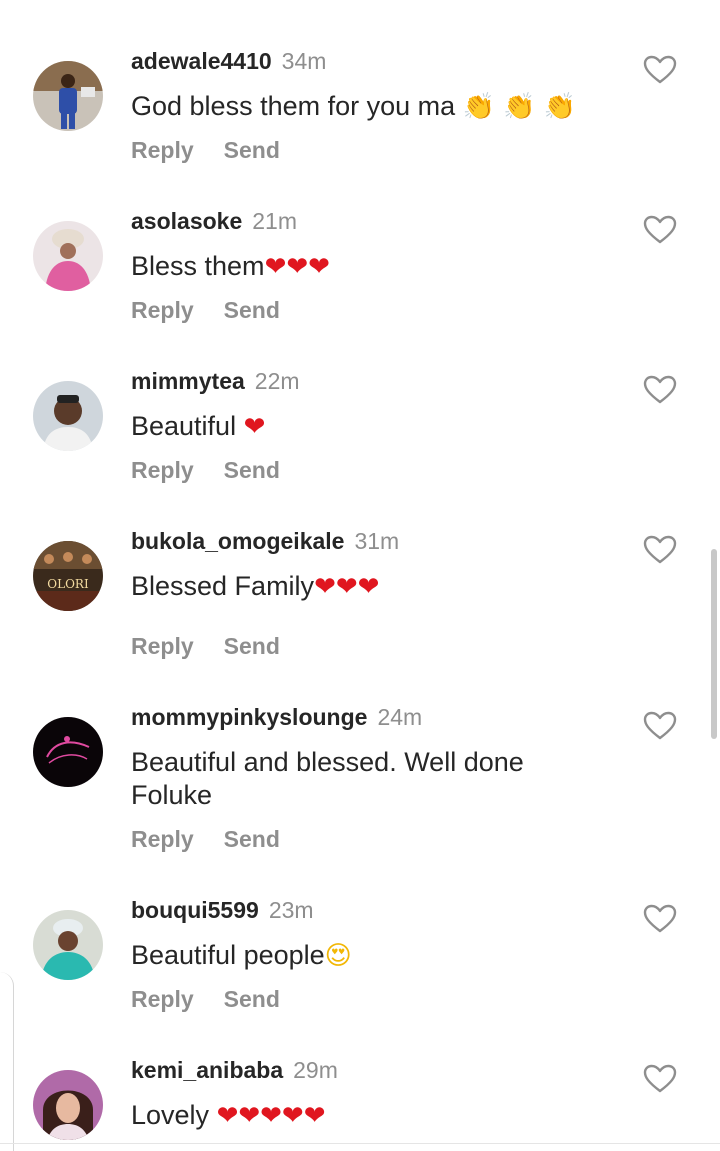 This screenshot has width=720, height=1151. What do you see at coordinates (315, 1070) in the screenshot?
I see `timestamp: 29m` at bounding box center [315, 1070].